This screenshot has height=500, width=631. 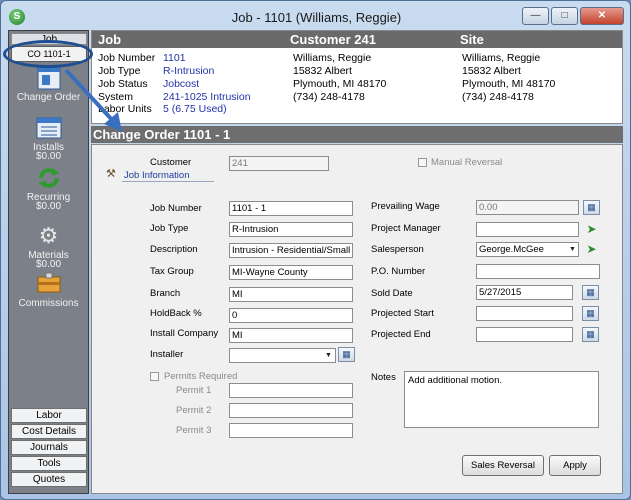 I want to click on permit-1-field, so click(x=291, y=390).